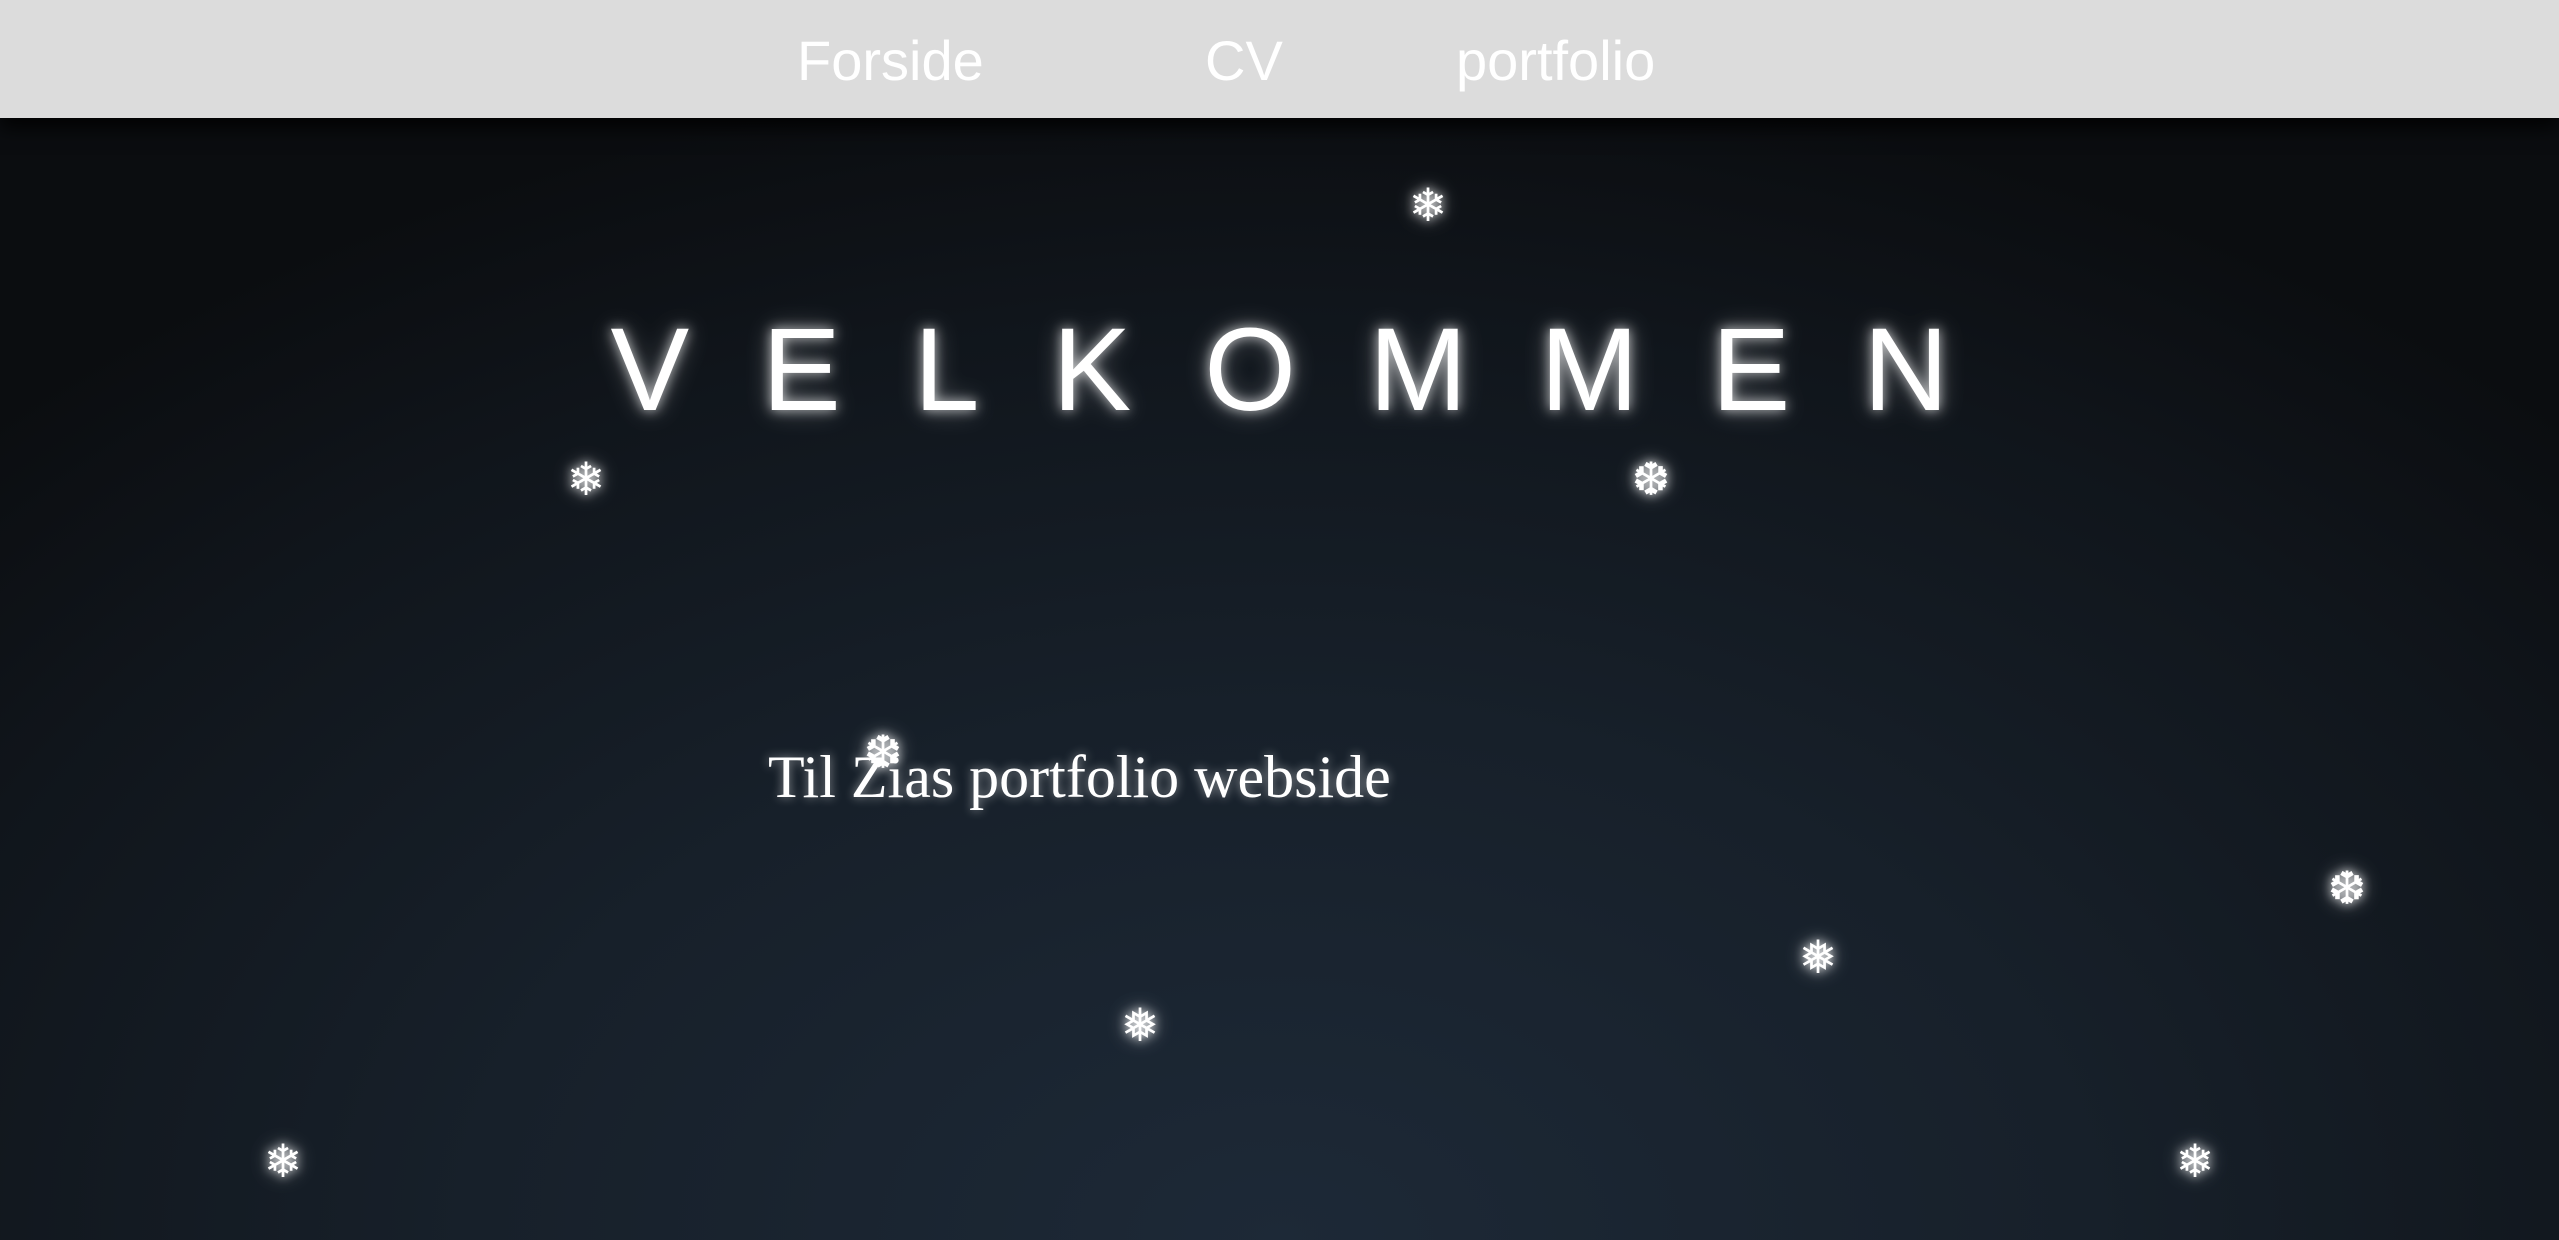 The height and width of the screenshot is (1240, 2559). What do you see at coordinates (1555, 61) in the screenshot?
I see `nav-link-portfolio: portfolio` at bounding box center [1555, 61].